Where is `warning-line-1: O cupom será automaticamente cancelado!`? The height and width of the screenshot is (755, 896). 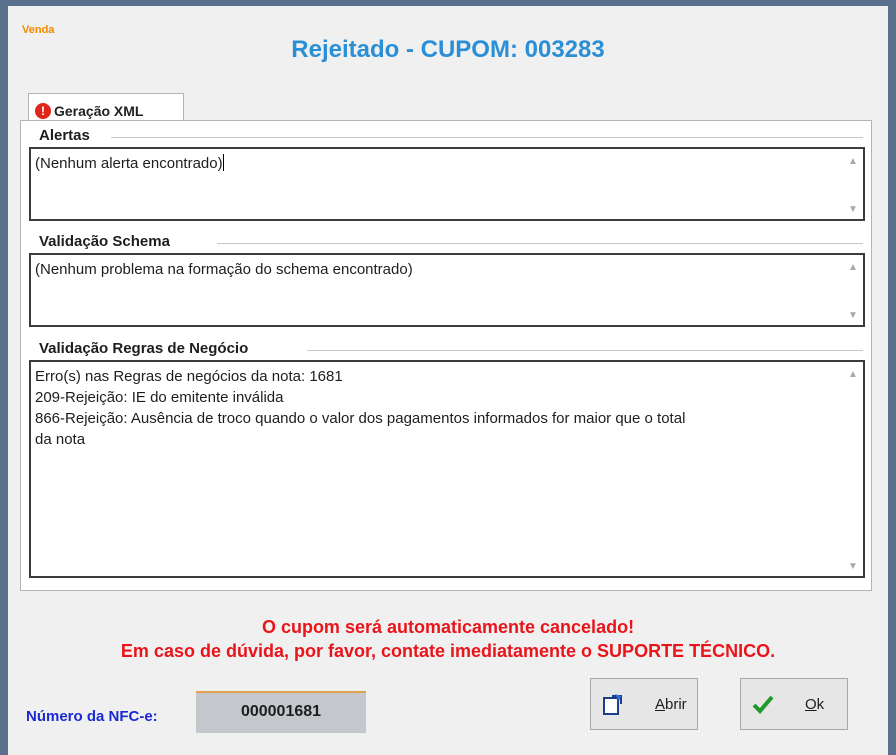 warning-line-1: O cupom será automaticamente cancelado! is located at coordinates (448, 627).